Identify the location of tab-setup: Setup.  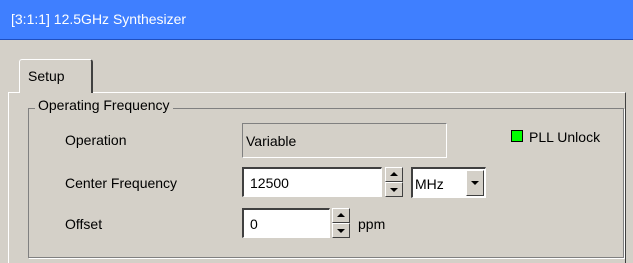
(56, 76).